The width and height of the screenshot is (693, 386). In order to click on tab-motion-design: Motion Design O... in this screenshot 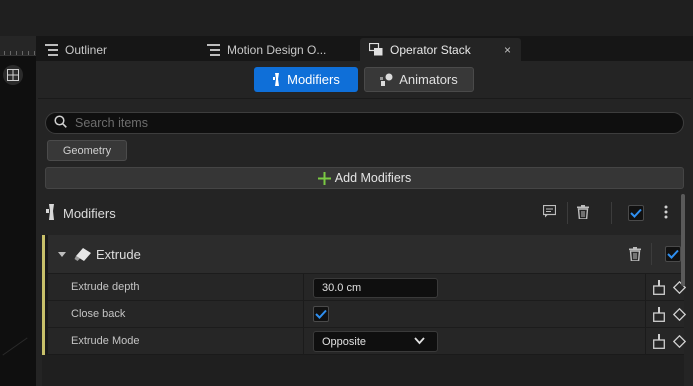, I will do `click(281, 49)`.